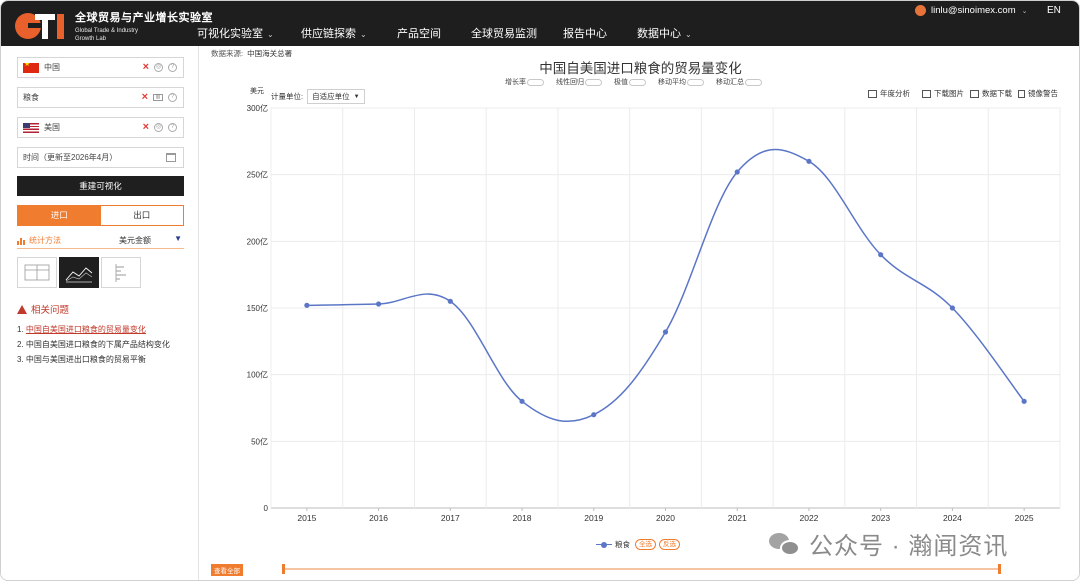  I want to click on x-tick-label: 2018, so click(522, 518).